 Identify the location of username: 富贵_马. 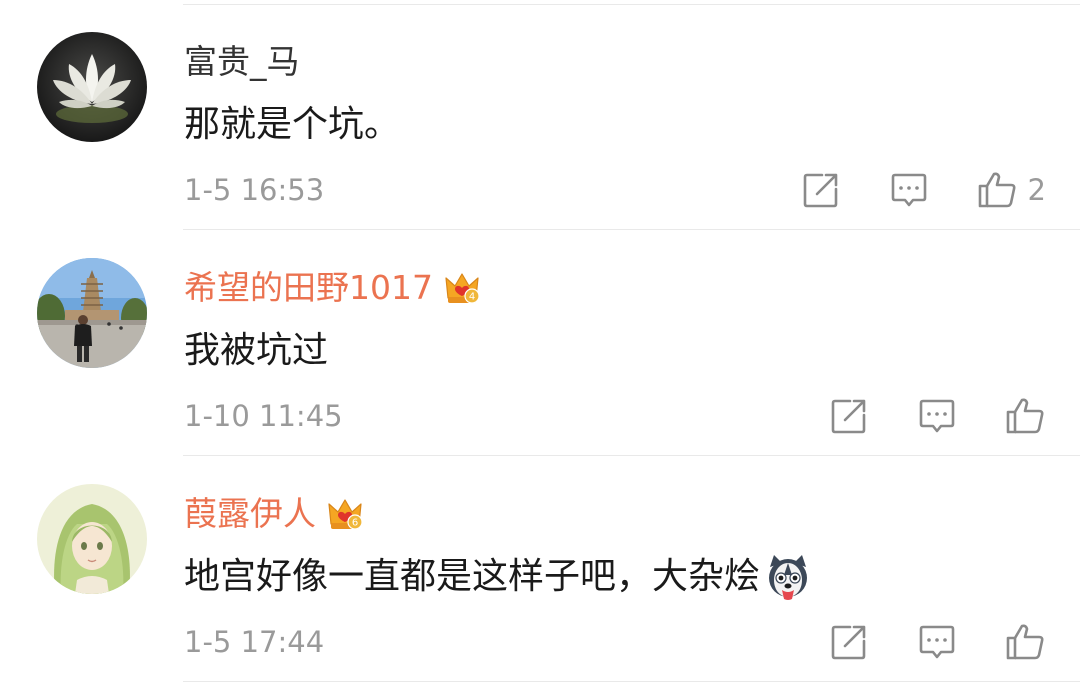
(242, 62).